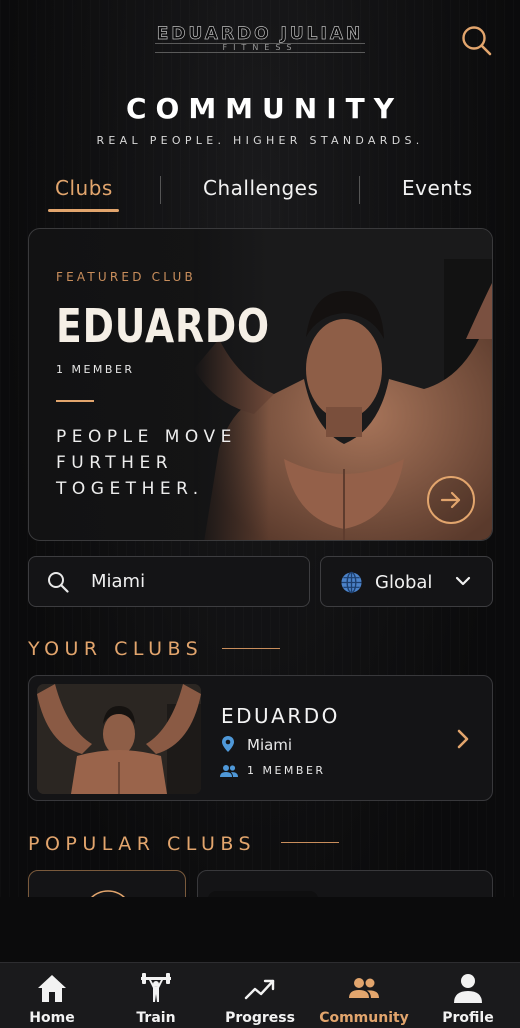 Image resolution: width=520 pixels, height=1028 pixels. I want to click on popular-clubs-rule, so click(310, 842).